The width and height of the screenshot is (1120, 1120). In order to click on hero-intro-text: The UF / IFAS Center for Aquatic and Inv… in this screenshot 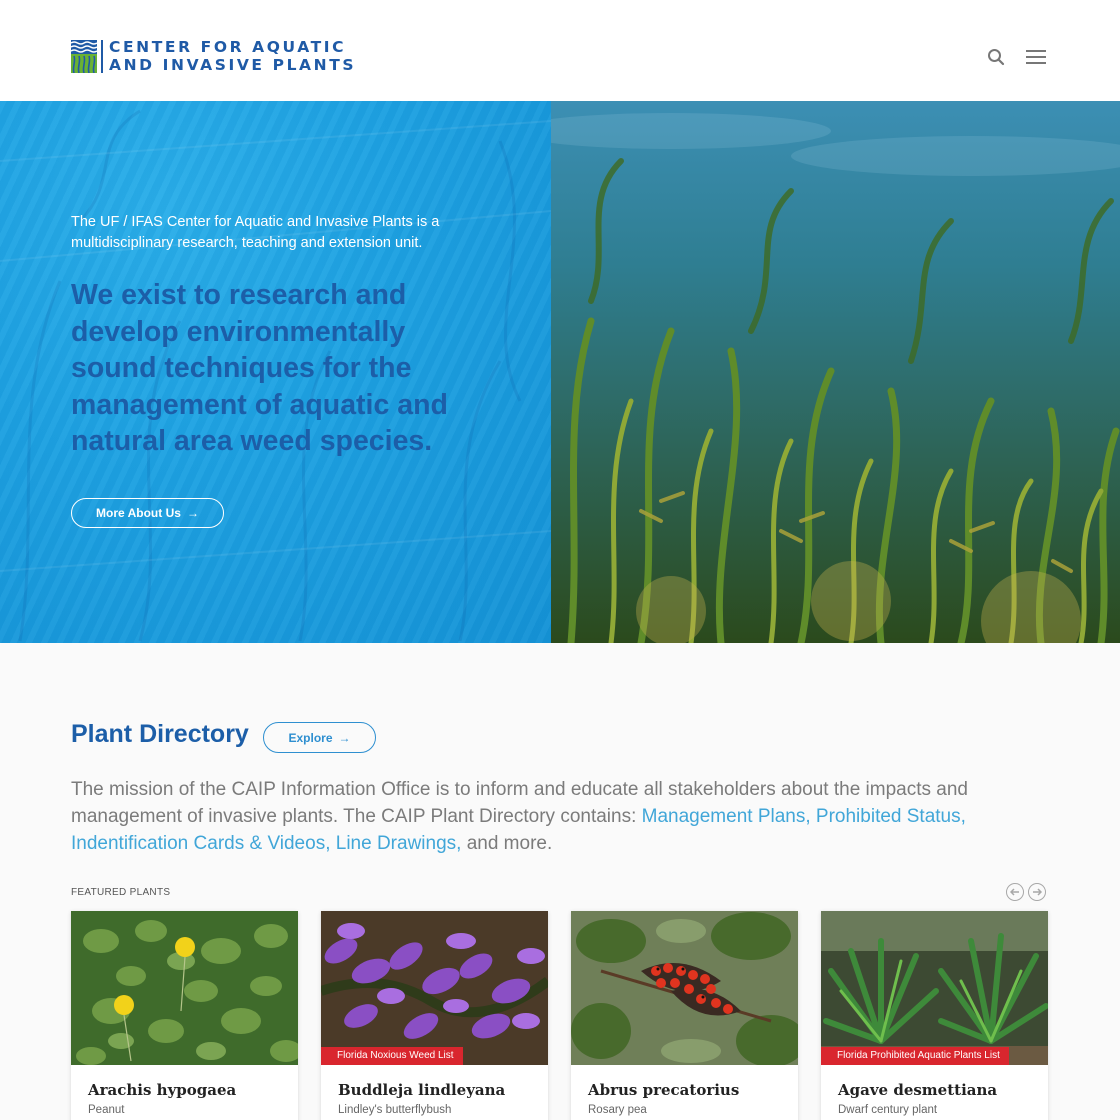, I will do `click(255, 232)`.